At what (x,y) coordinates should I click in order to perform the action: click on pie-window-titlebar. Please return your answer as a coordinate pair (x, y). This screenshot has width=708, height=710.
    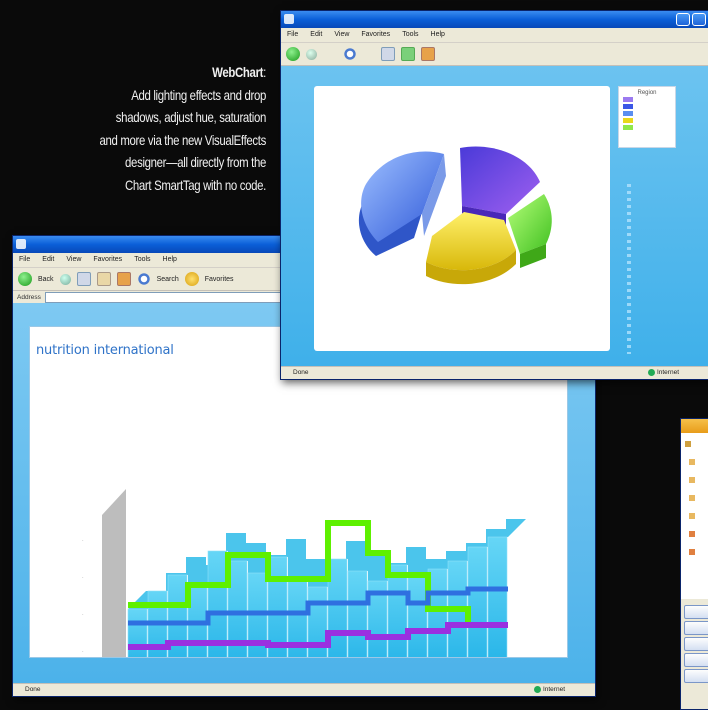
    Looking at the image, I should click on (494, 19).